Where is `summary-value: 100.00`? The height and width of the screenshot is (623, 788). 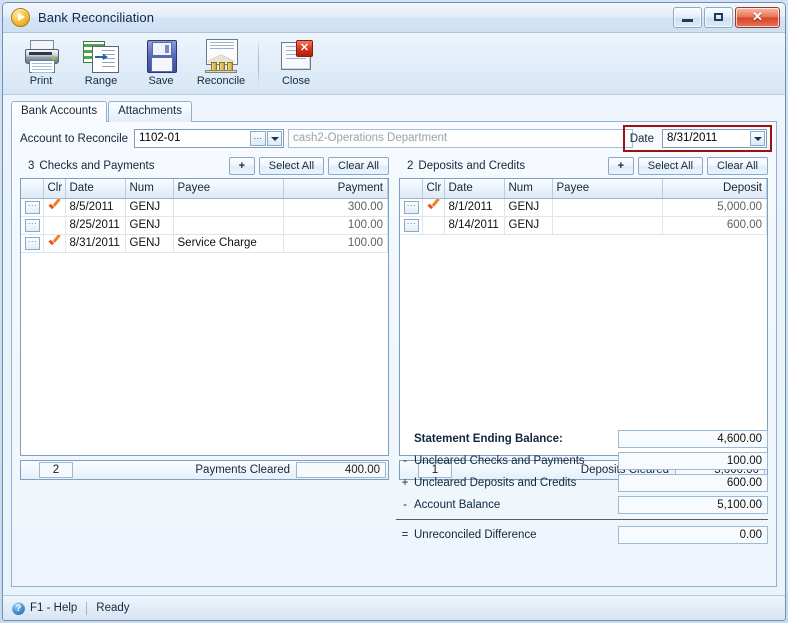 summary-value: 100.00 is located at coordinates (693, 461).